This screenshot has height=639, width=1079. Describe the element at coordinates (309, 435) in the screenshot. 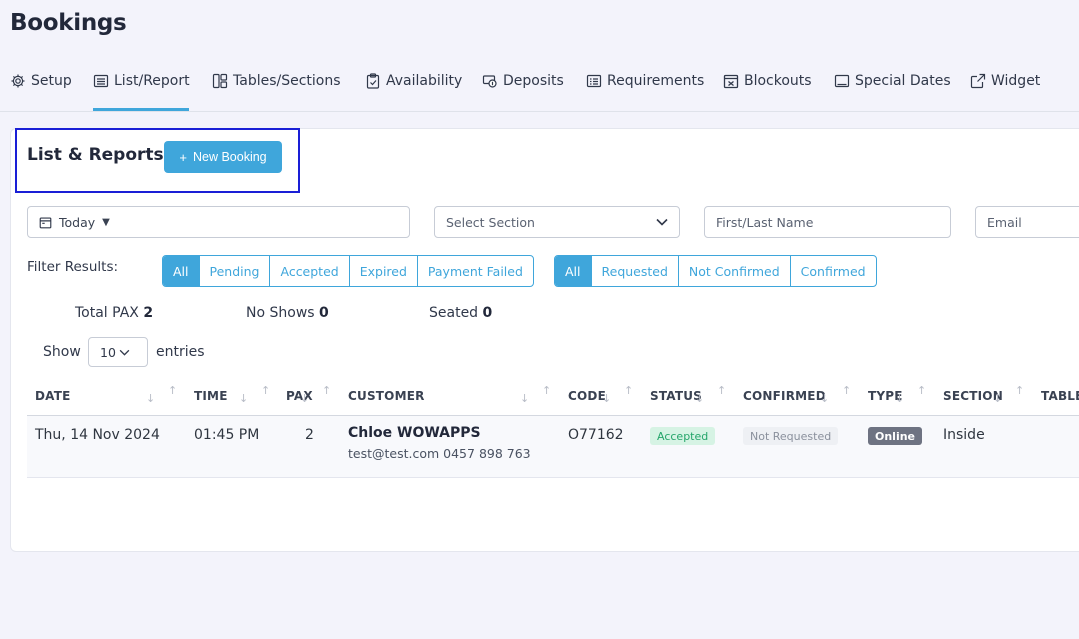

I see `cell-pax: 2` at that location.